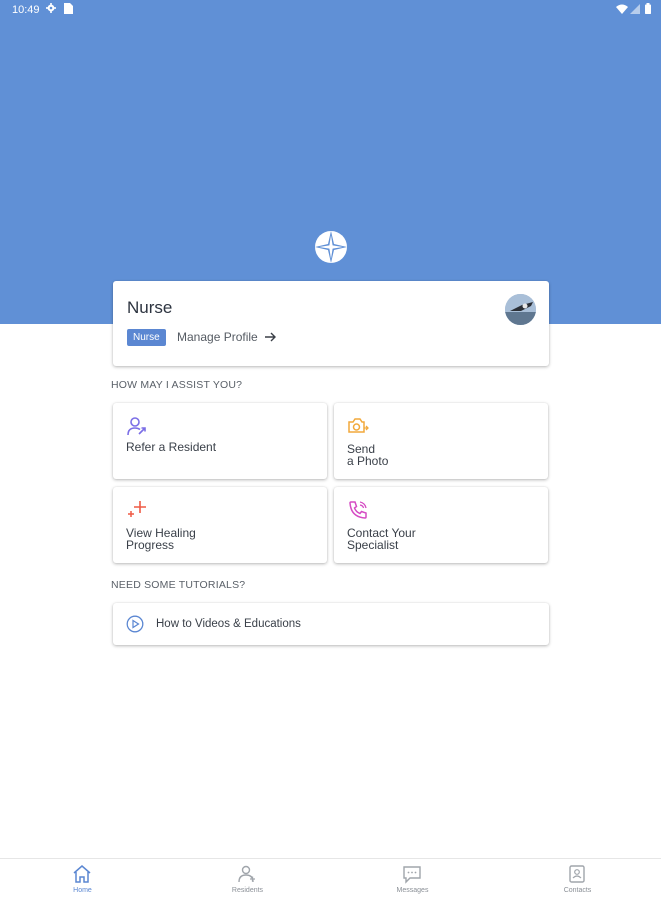 This screenshot has height=900, width=661. What do you see at coordinates (441, 441) in the screenshot?
I see `send-photo-card: Send a Photo` at bounding box center [441, 441].